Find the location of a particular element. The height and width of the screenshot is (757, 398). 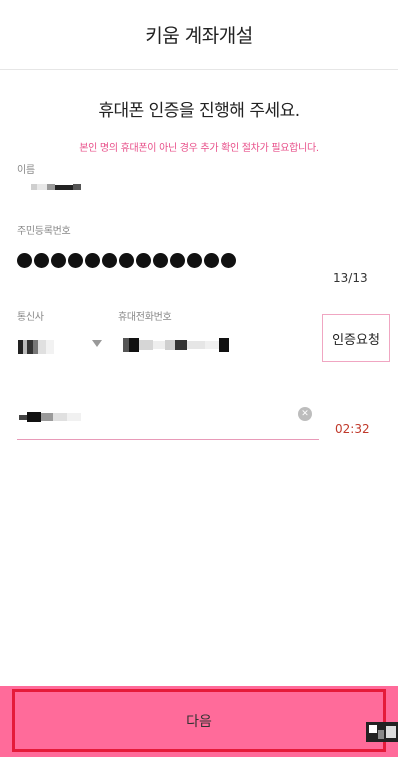

carrier-select is located at coordinates (36, 347).